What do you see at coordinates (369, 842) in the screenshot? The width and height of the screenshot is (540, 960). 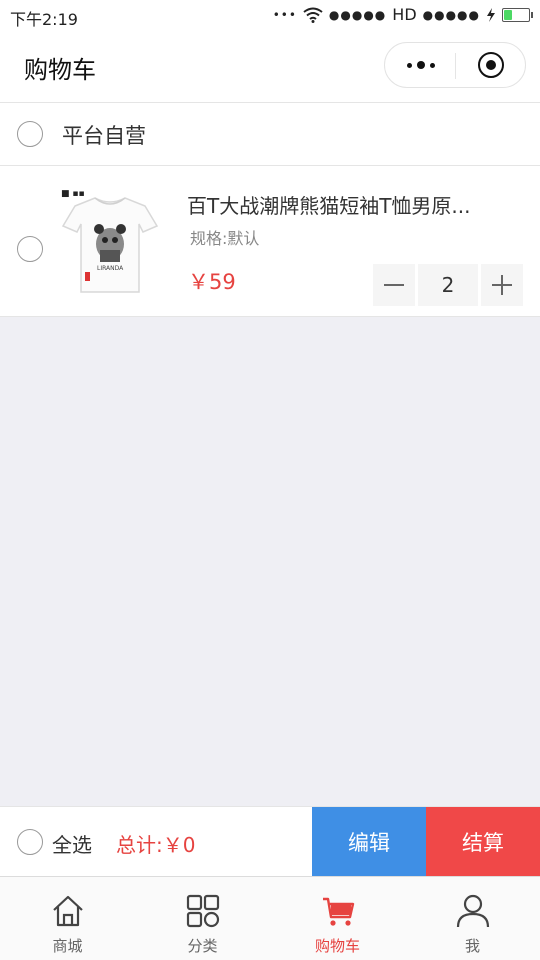 I see `edit-button: 编辑` at bounding box center [369, 842].